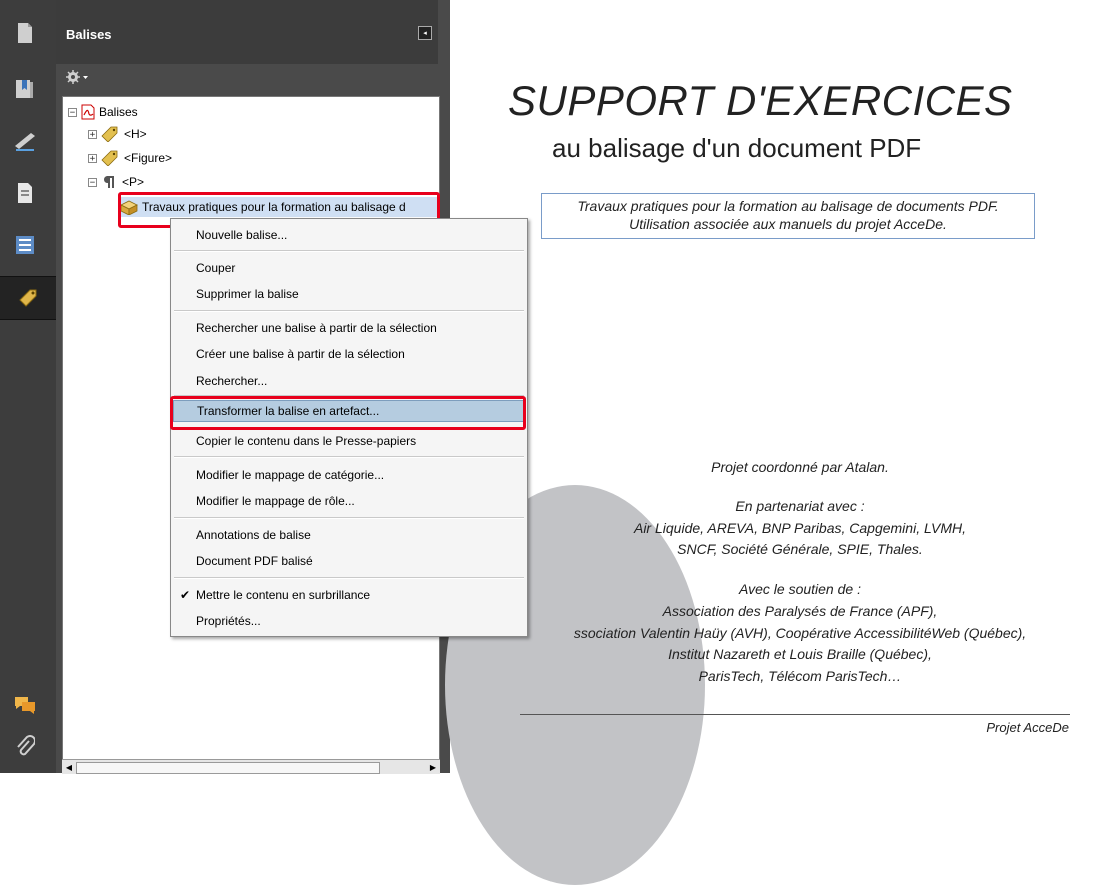  Describe the element at coordinates (349, 268) in the screenshot. I see `menu-item-cut: Couper` at that location.